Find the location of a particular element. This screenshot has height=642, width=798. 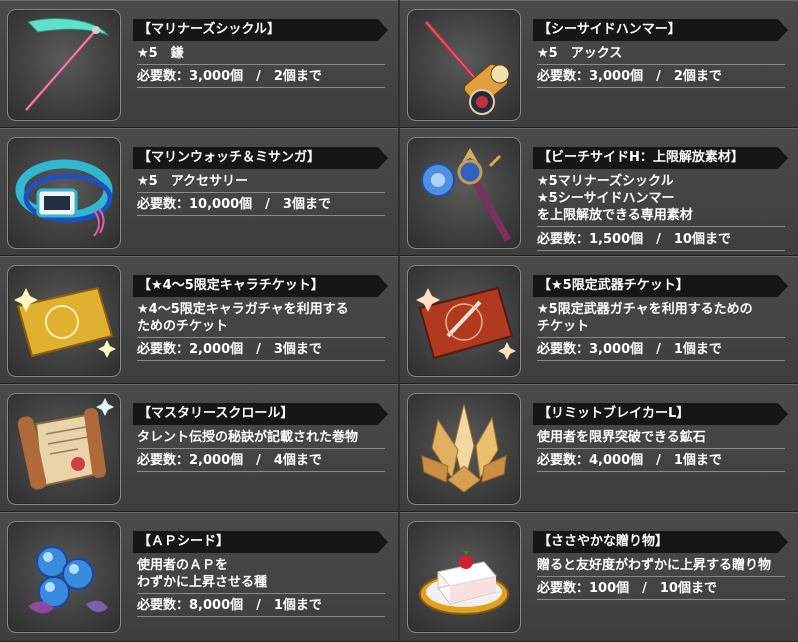

item-requirement: 必要数：100個 / 10個まで is located at coordinates (661, 590).